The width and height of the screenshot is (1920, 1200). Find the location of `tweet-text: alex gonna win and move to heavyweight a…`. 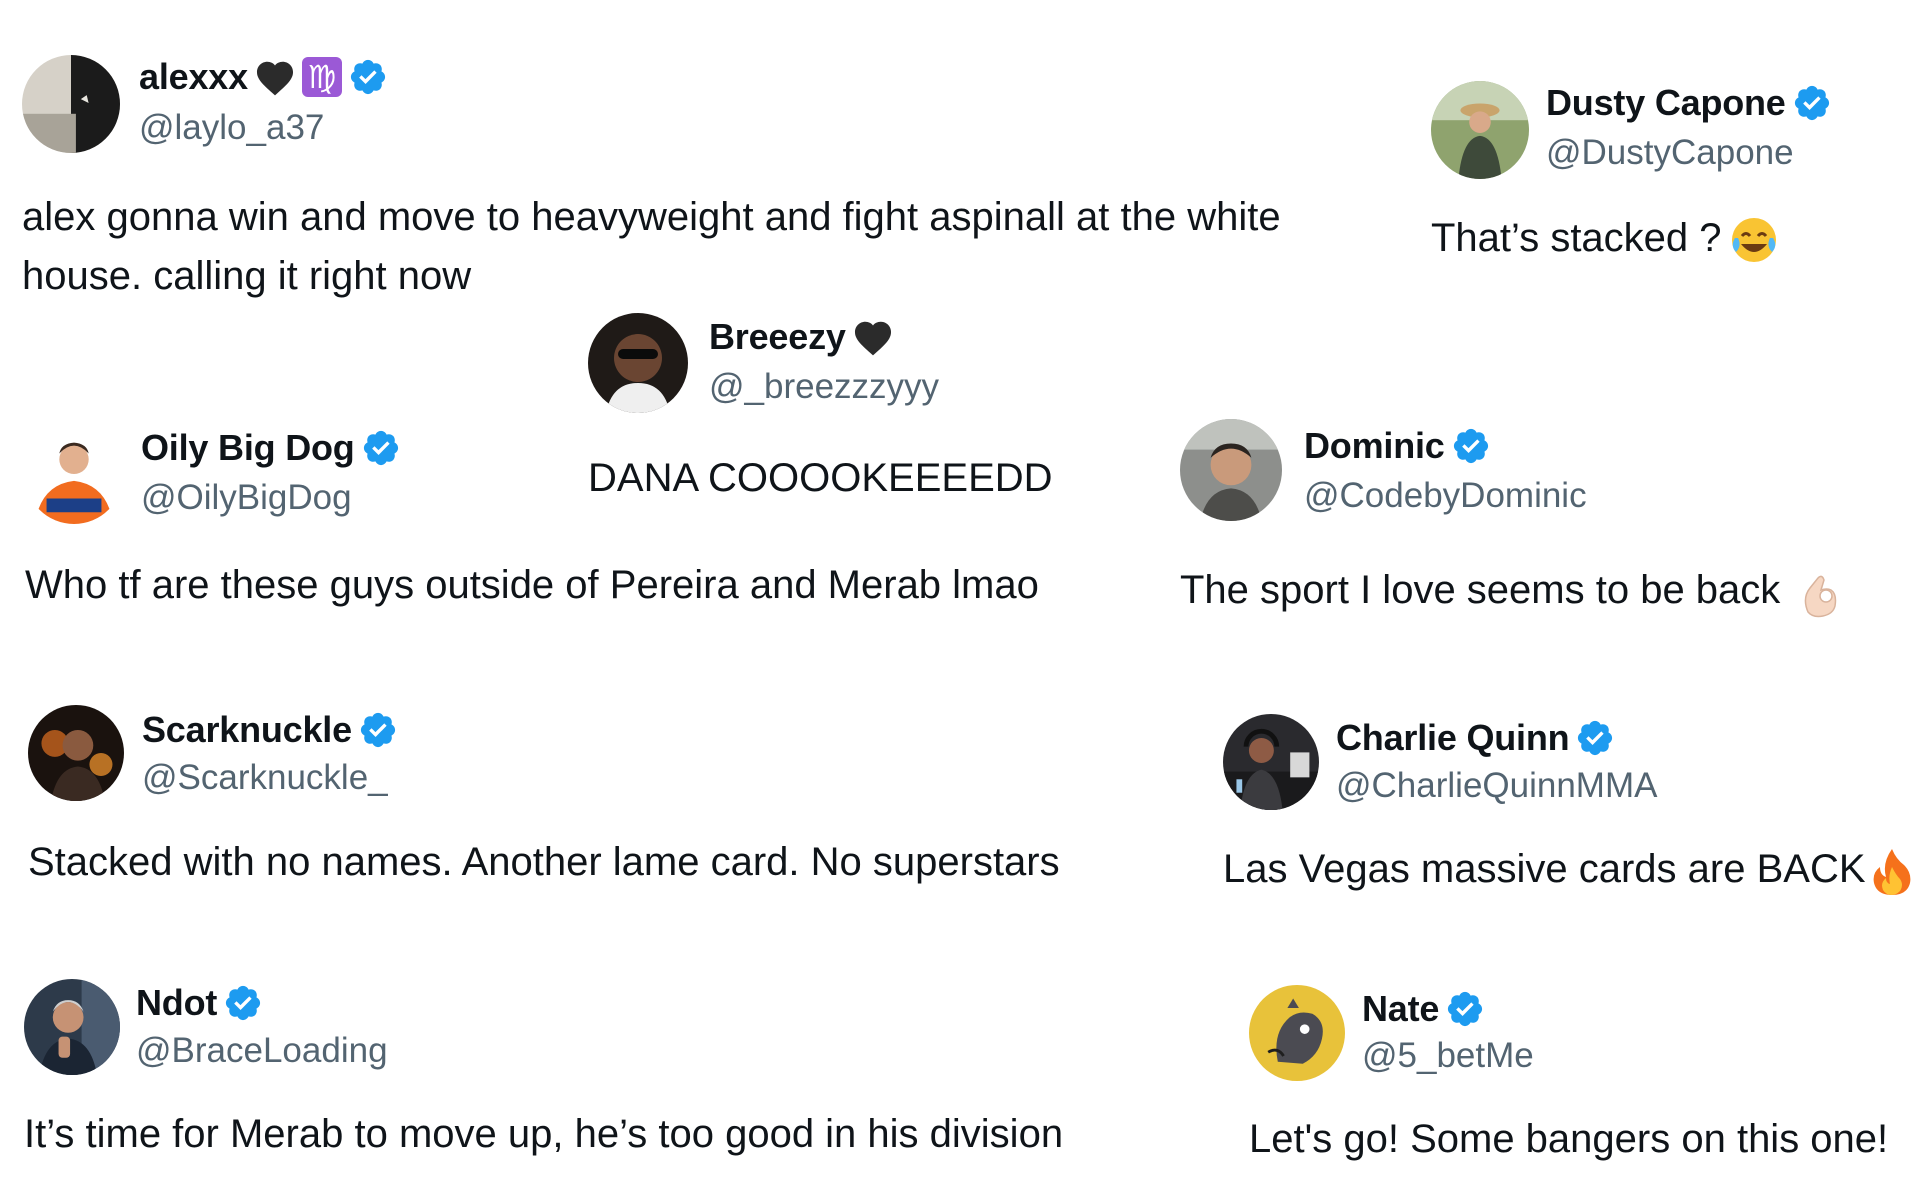

tweet-text: alex gonna win and move to heavyweight a… is located at coordinates (651, 246).